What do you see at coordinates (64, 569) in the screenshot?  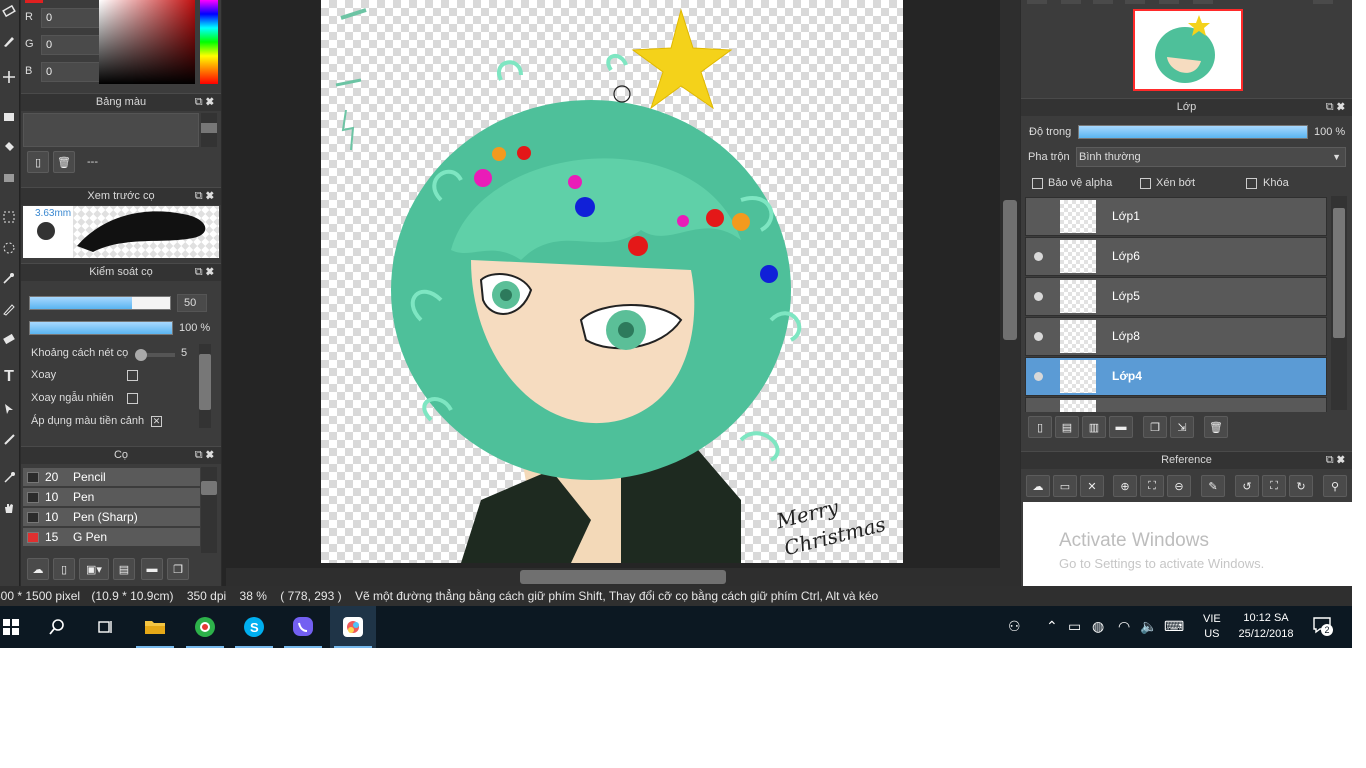 I see `new-brush-icon: ▯` at bounding box center [64, 569].